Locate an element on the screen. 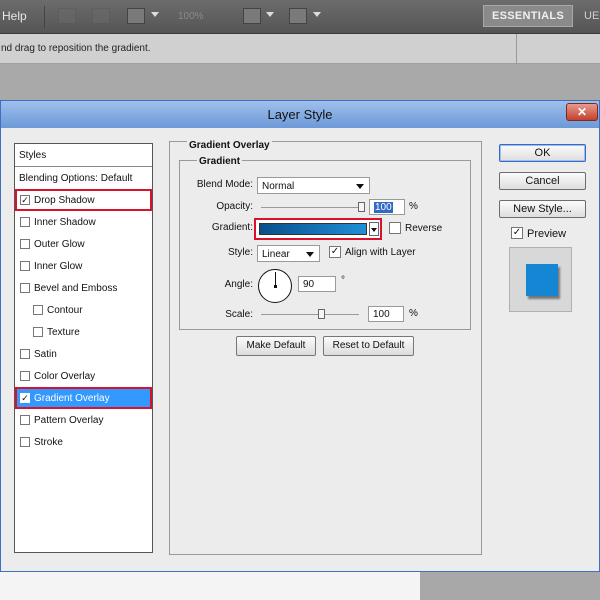 Image resolution: width=600 pixels, height=600 pixels. angle-dial is located at coordinates (275, 286).